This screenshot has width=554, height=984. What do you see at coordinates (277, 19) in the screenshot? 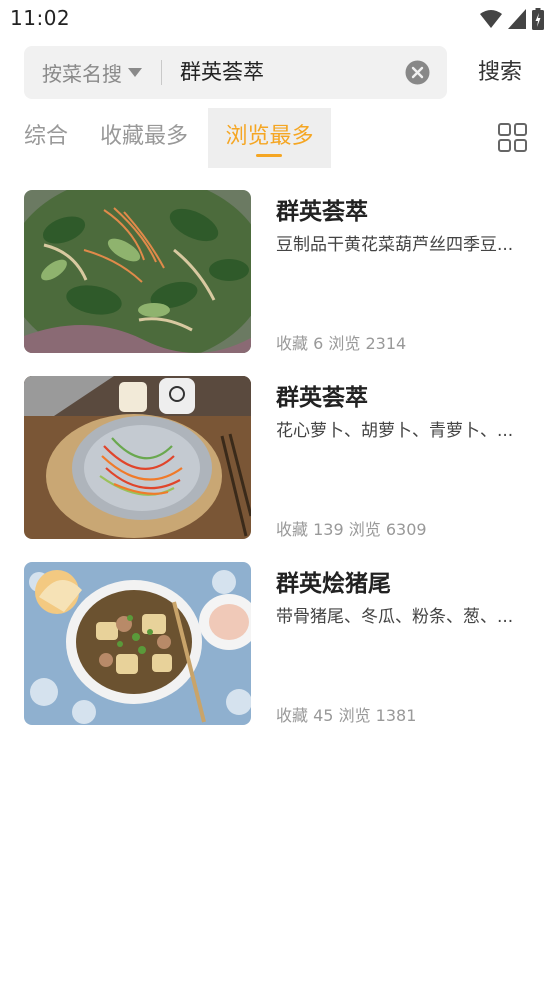
I see `status-bar: 11:02` at bounding box center [277, 19].